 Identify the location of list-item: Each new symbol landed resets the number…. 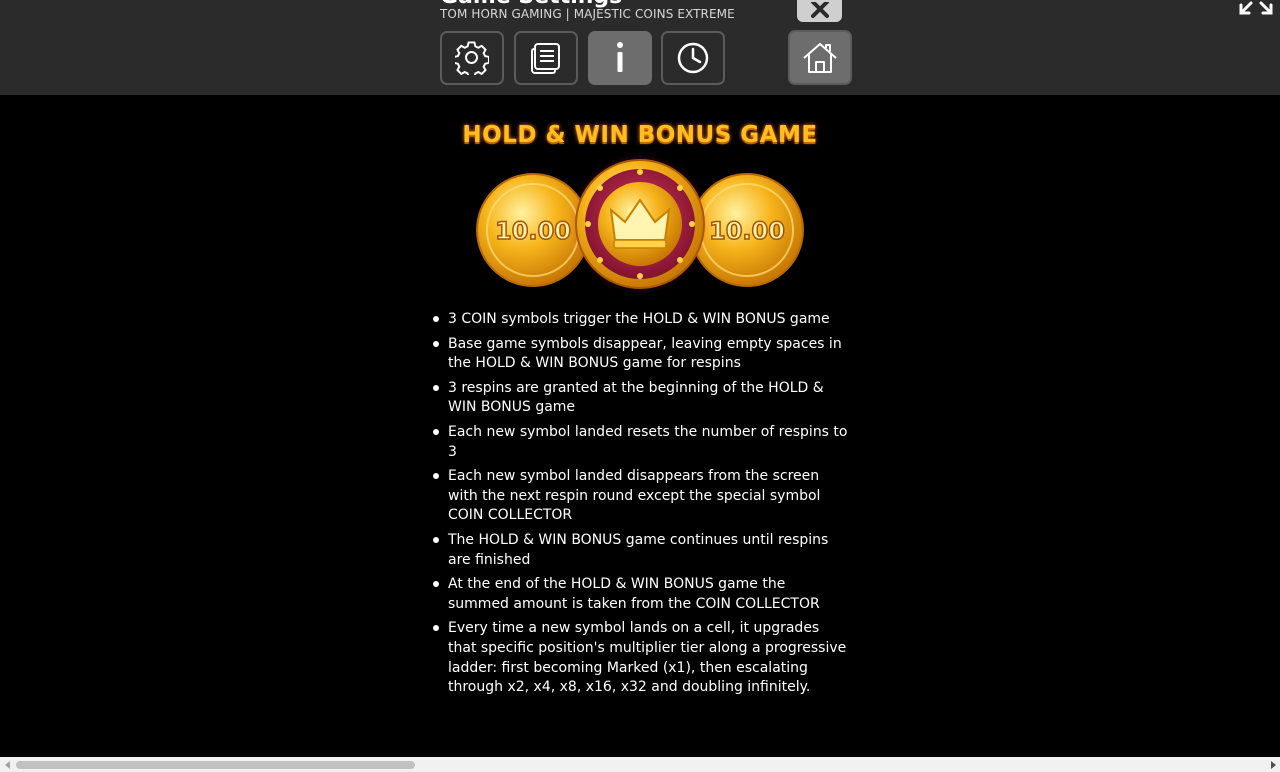
(640, 442).